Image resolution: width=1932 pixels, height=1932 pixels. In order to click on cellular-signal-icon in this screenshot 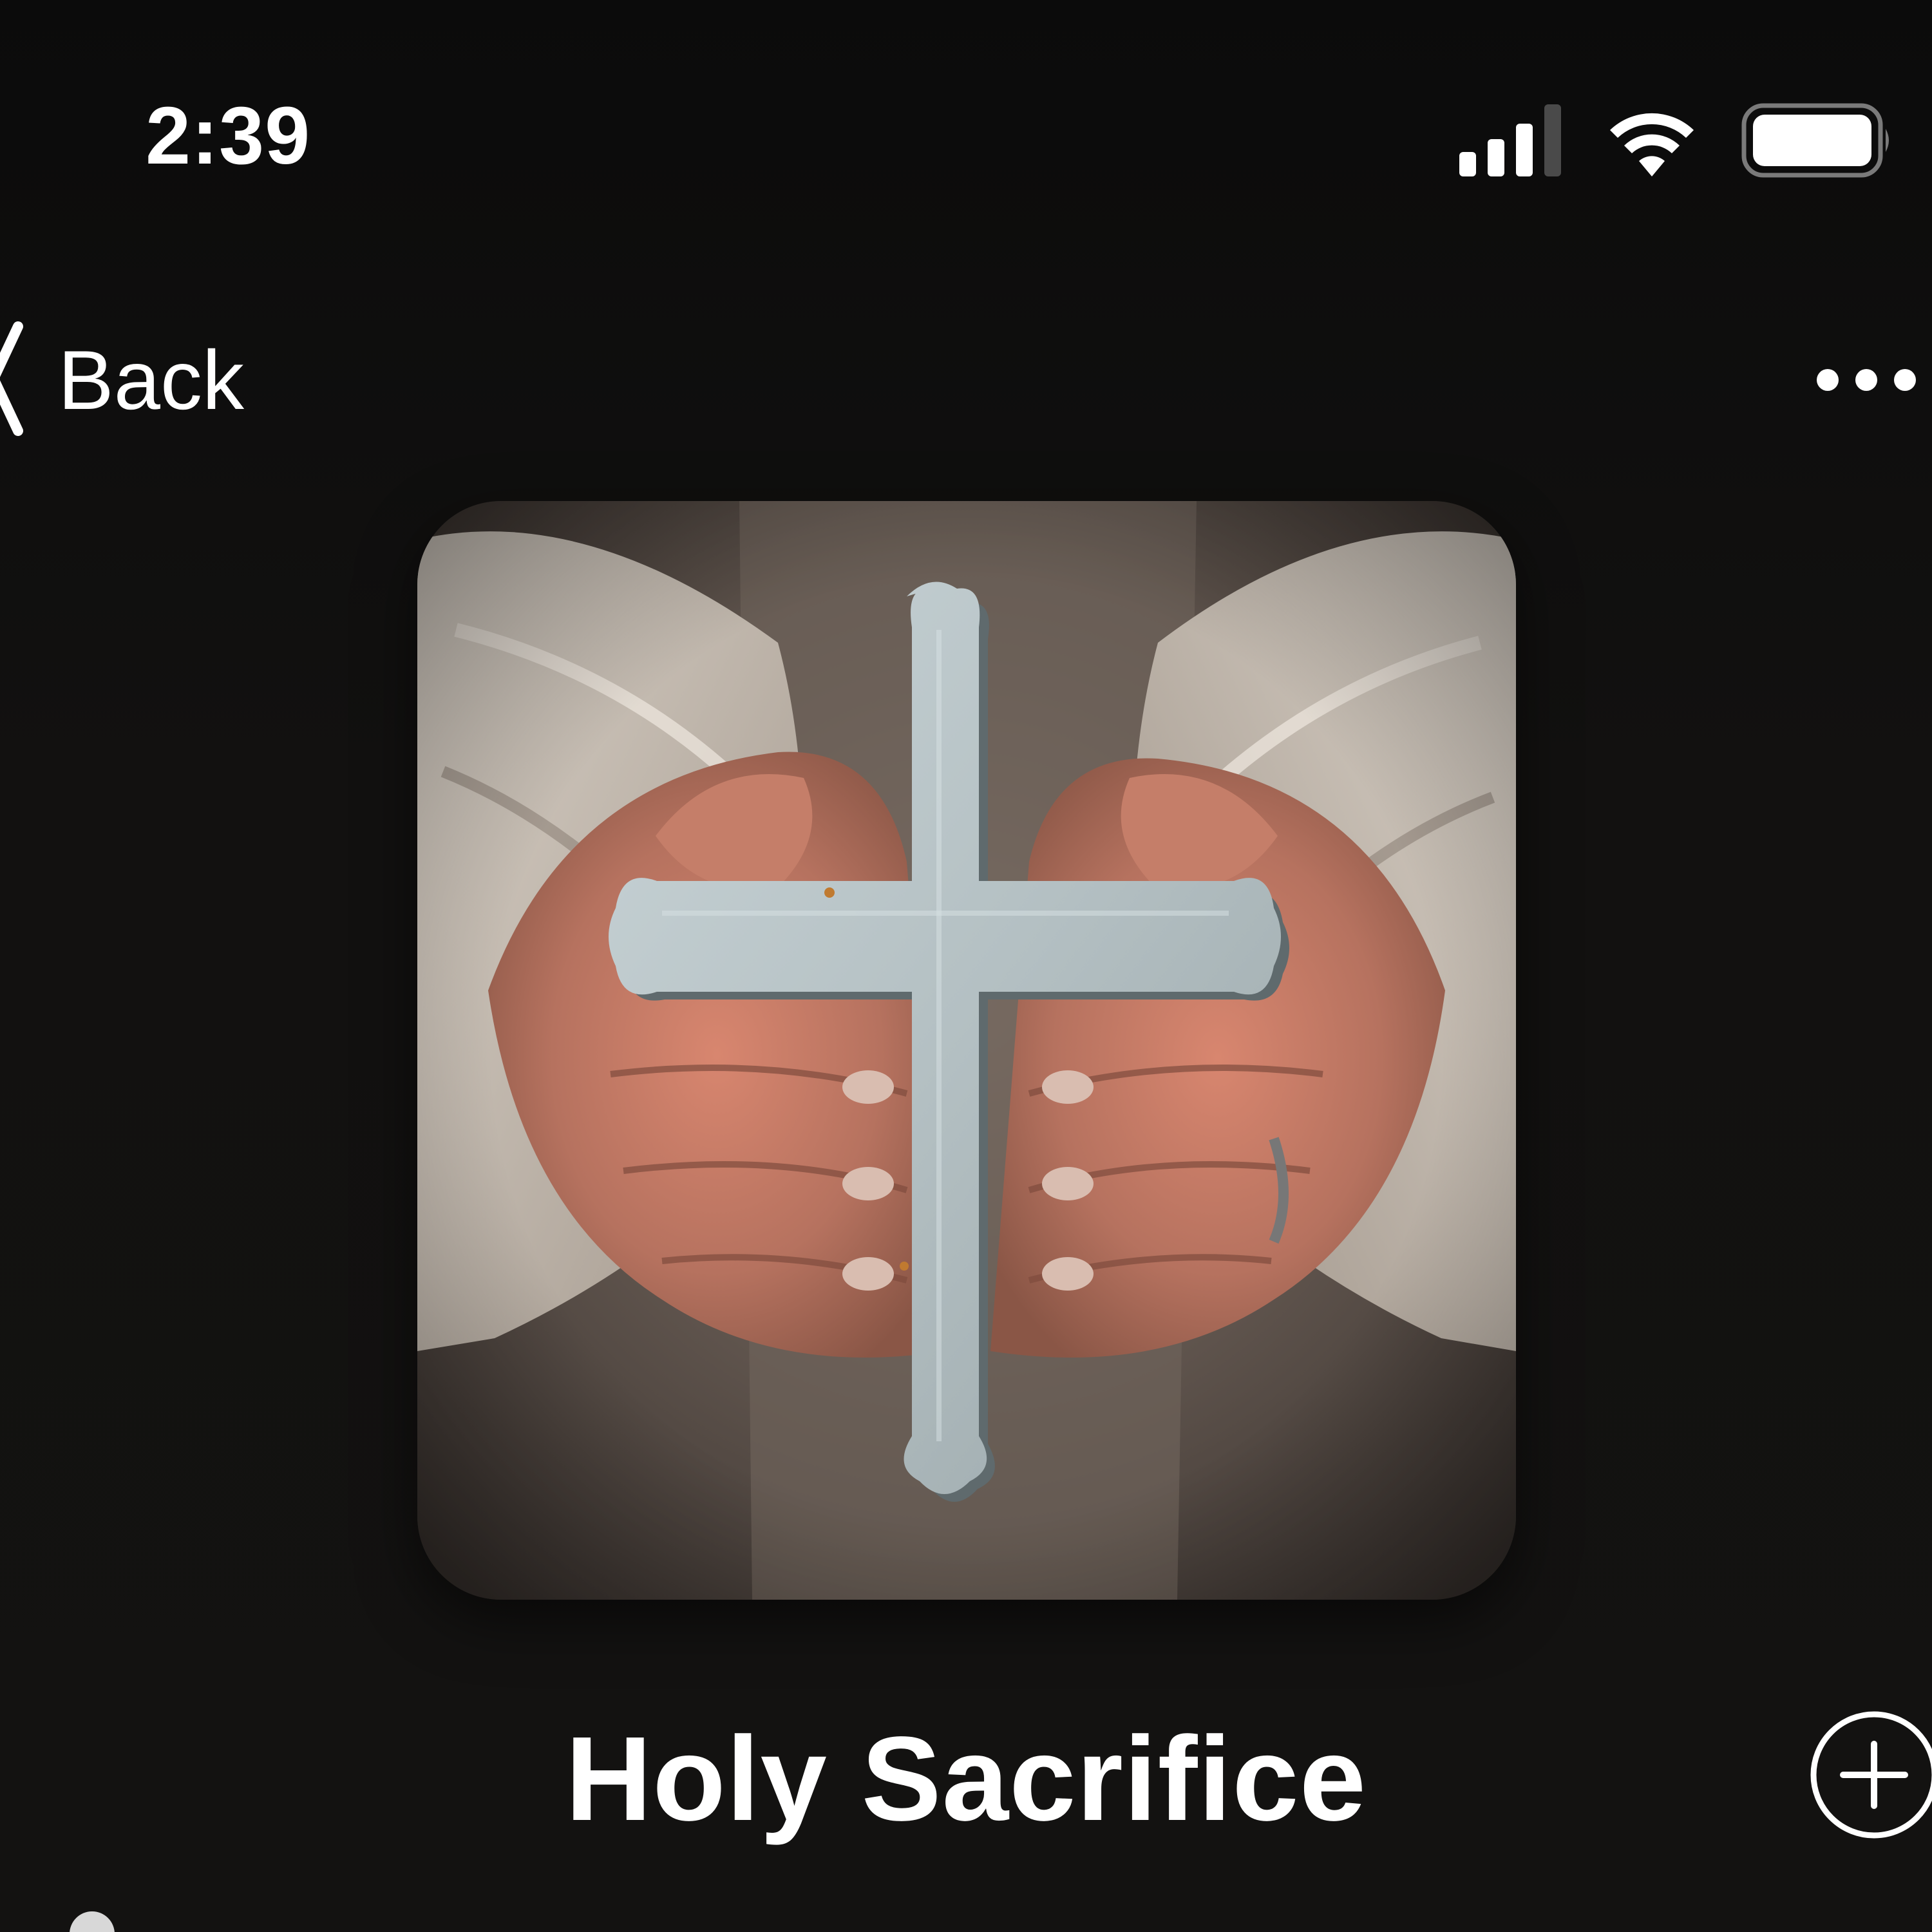, I will do `click(1512, 140)`.